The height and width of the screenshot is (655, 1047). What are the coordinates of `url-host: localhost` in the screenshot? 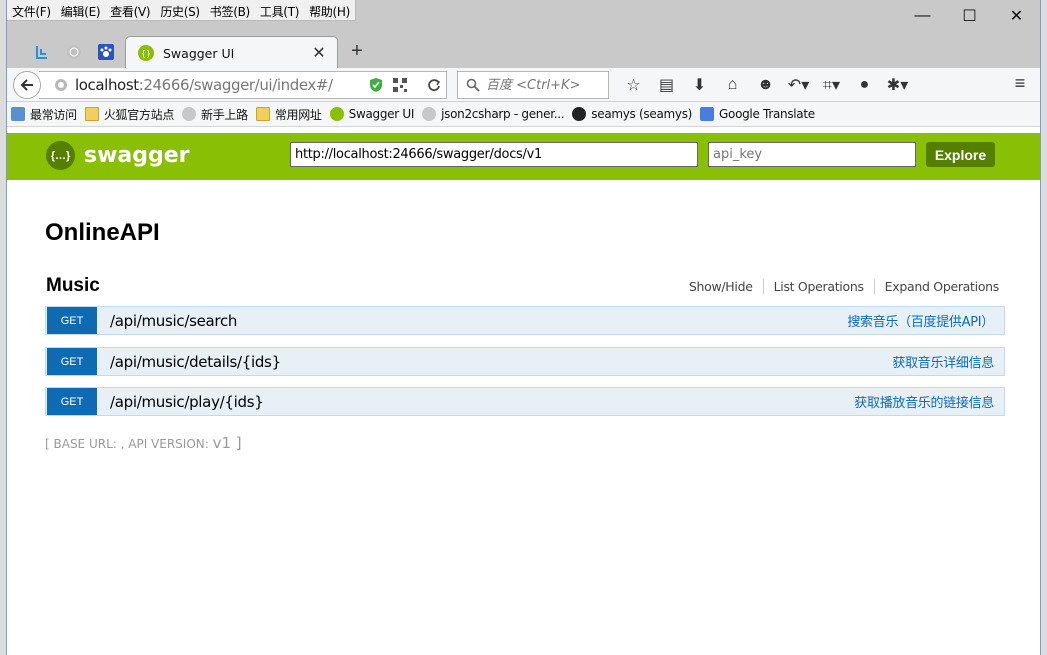 It's located at (107, 85).